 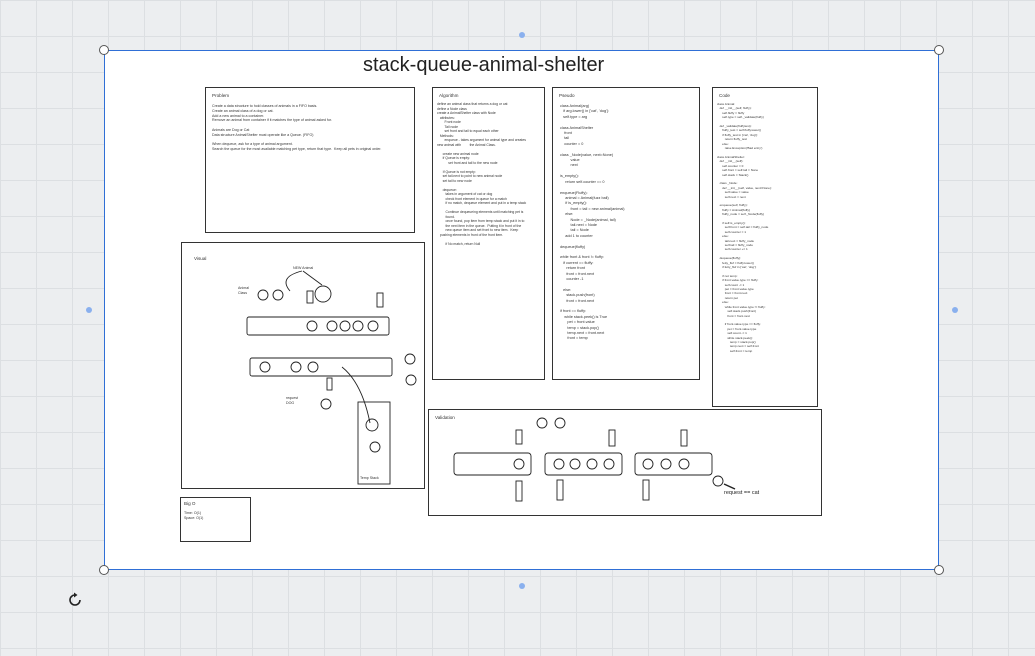 What do you see at coordinates (331, 377) in the screenshot?
I see `visual-diagram` at bounding box center [331, 377].